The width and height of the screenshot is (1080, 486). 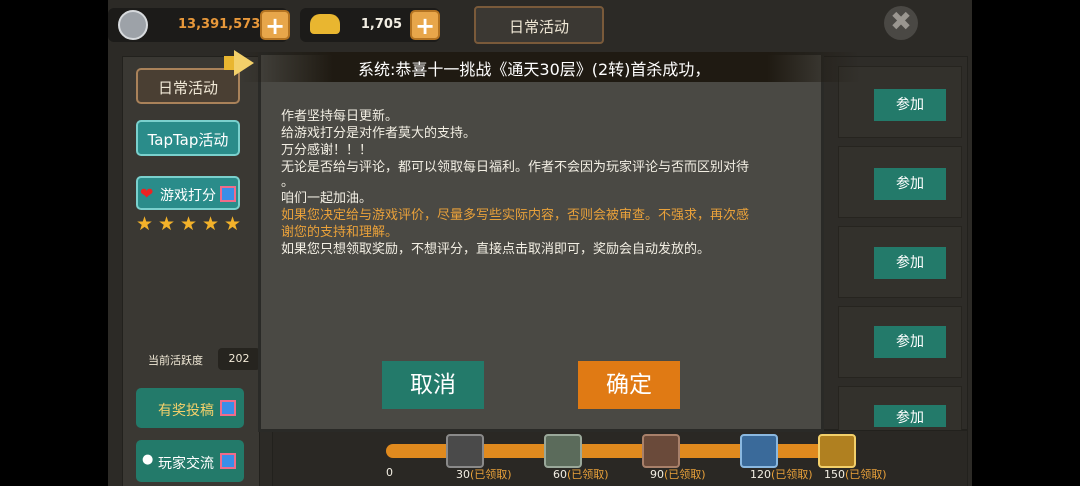 What do you see at coordinates (148, 459) in the screenshot?
I see `penguin-icon: ●` at bounding box center [148, 459].